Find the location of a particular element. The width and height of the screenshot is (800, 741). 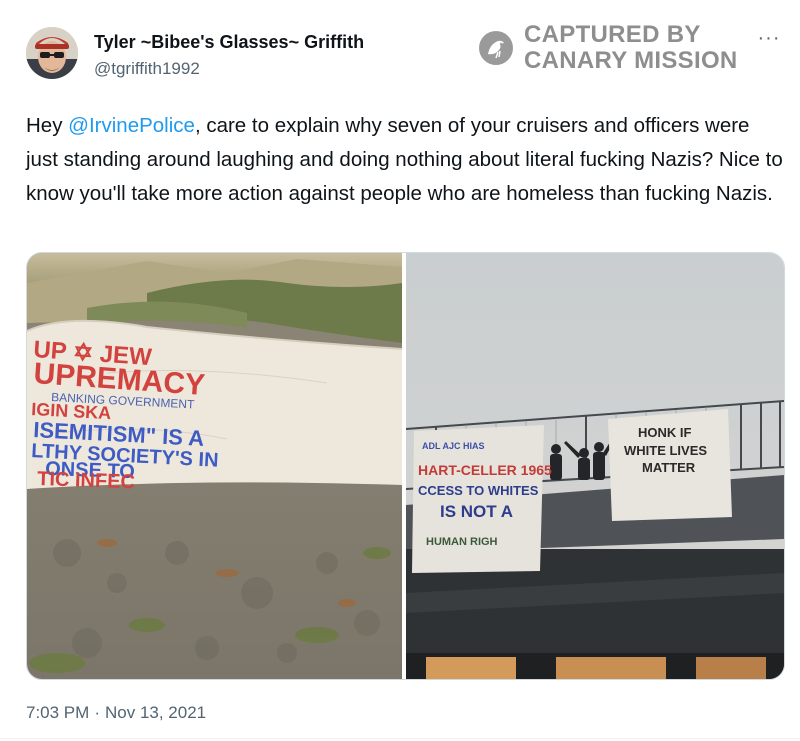

divider is located at coordinates (400, 738).